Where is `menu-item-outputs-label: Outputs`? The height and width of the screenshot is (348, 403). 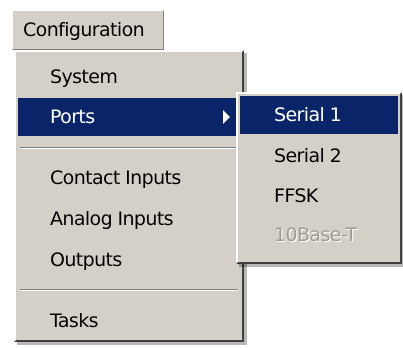
menu-item-outputs-label: Outputs is located at coordinates (86, 260).